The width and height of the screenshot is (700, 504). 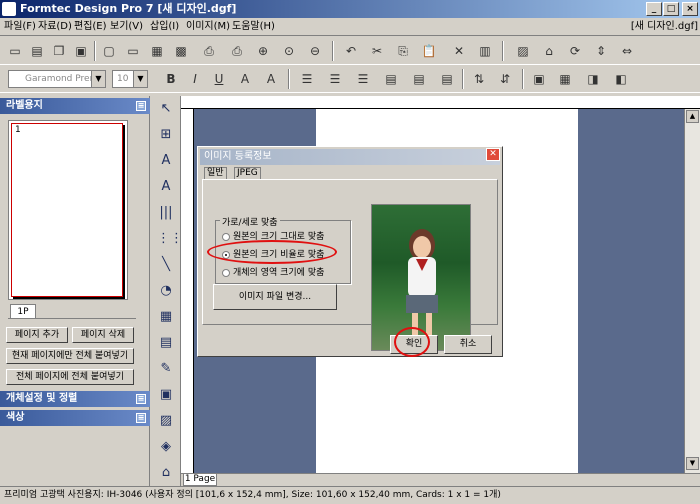 What do you see at coordinates (55, 27) in the screenshot?
I see `menu-data: 자료(D)` at bounding box center [55, 27].